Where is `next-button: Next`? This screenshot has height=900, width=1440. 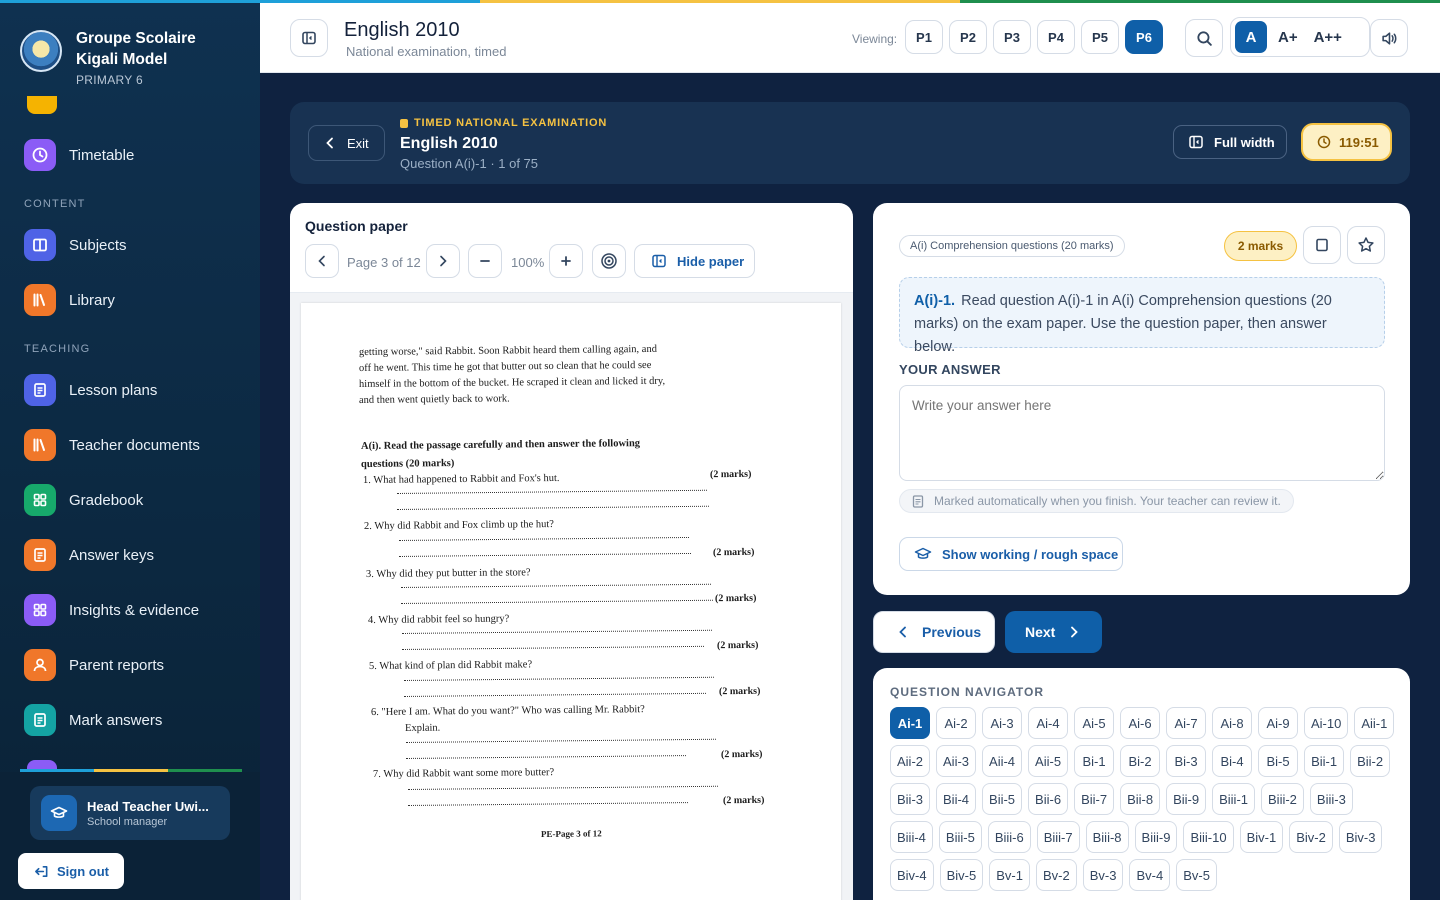
next-button: Next is located at coordinates (1053, 632).